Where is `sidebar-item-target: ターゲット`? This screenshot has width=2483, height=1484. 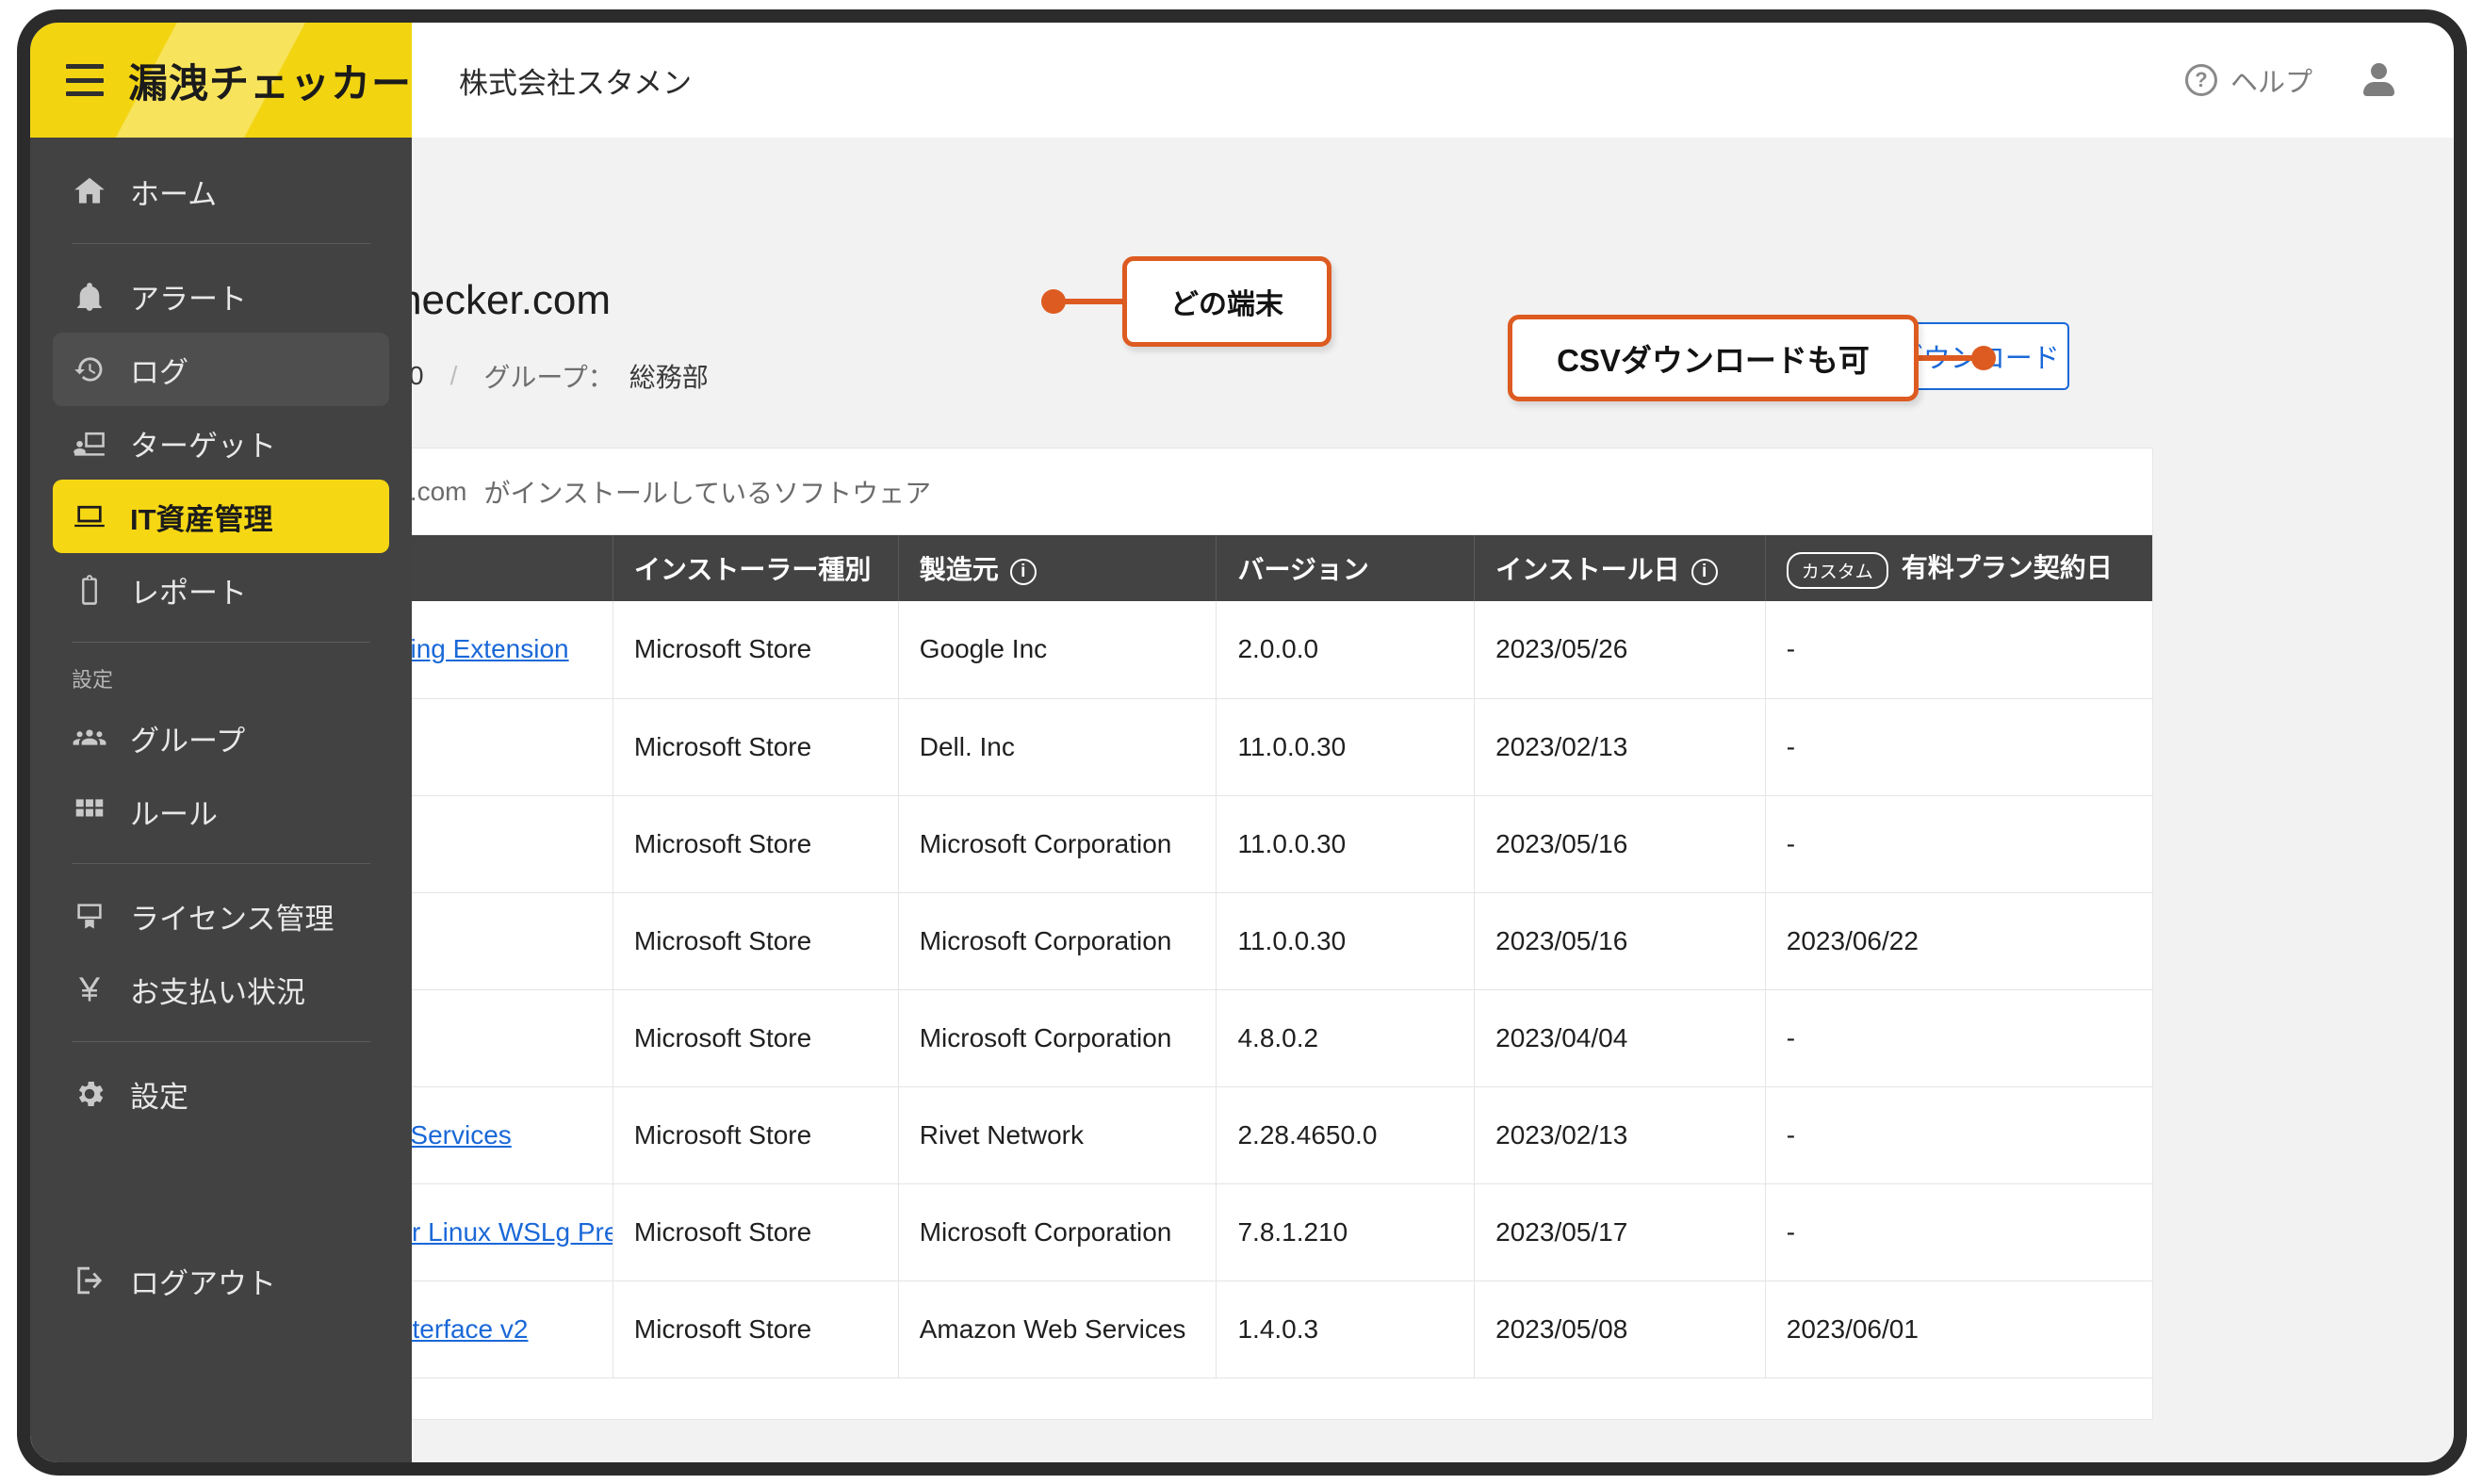 sidebar-item-target: ターゲット is located at coordinates (221, 443).